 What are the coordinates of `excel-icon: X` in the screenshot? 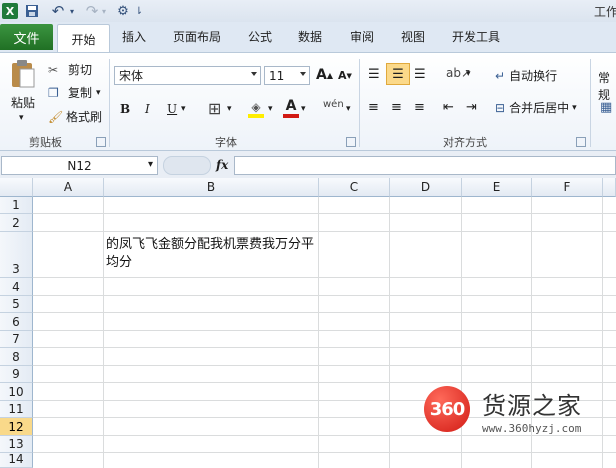 It's located at (10, 11).